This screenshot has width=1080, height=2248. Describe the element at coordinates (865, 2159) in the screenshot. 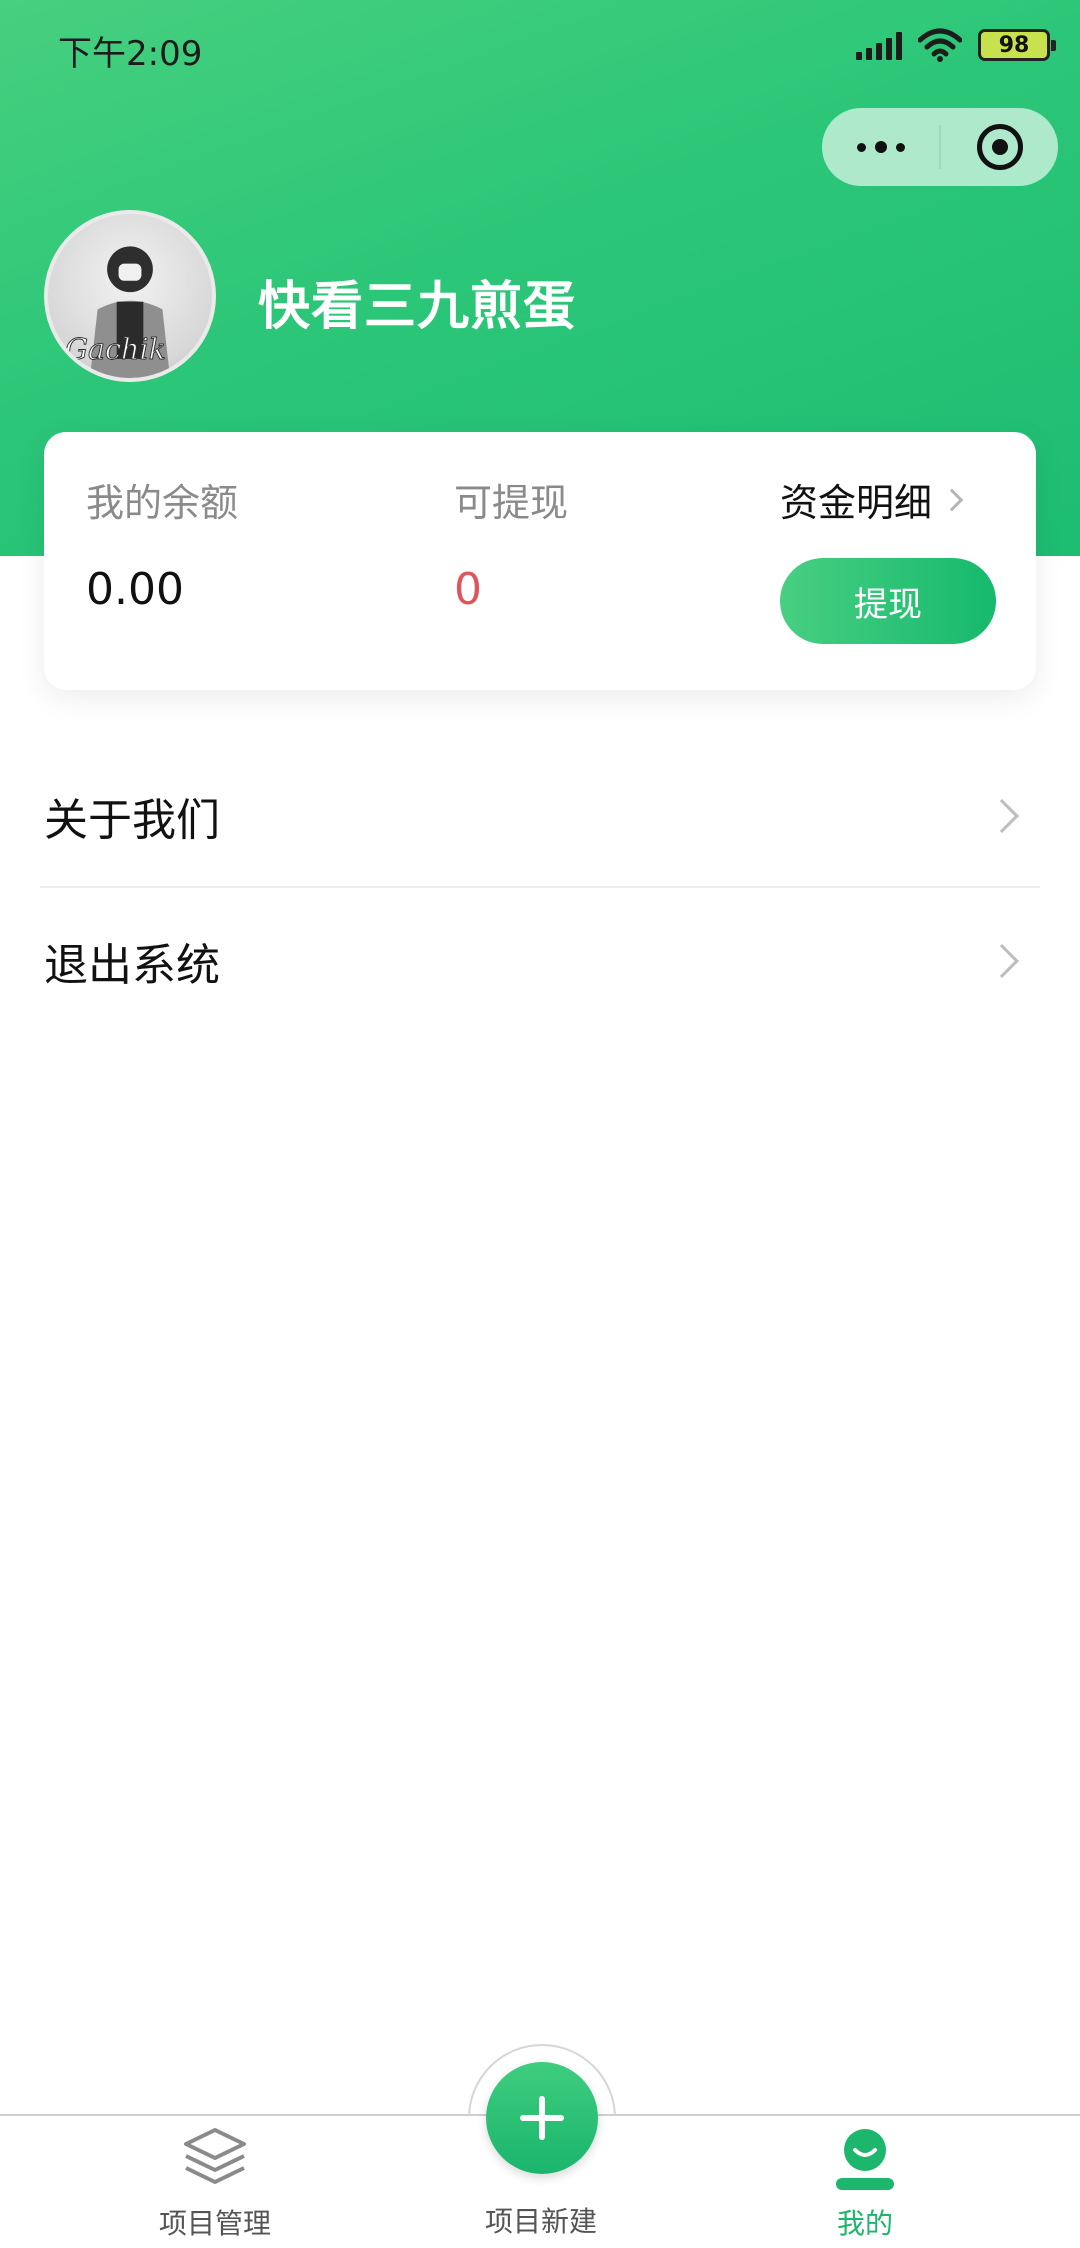

I see `user-icon` at that location.